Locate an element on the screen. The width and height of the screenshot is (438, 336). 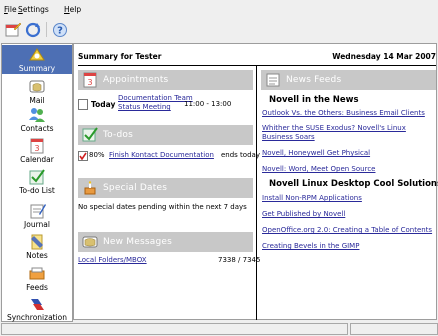
column-divider is located at coordinates (256, 193).